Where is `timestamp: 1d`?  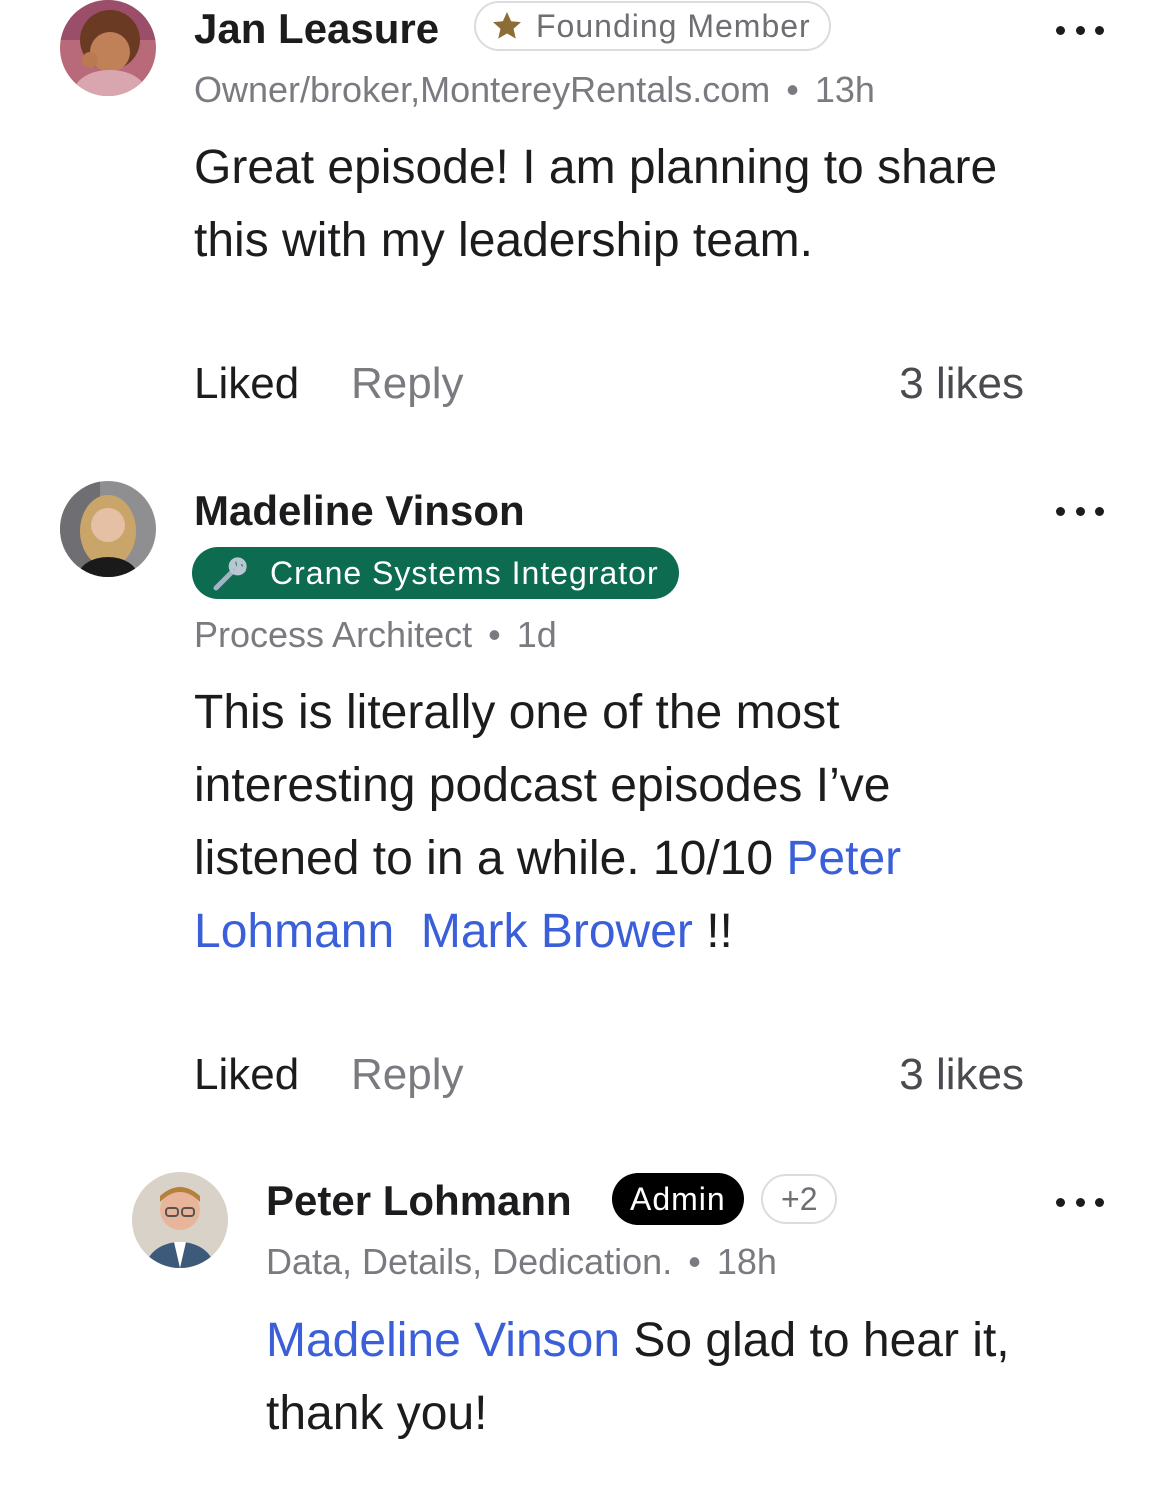
timestamp: 1d is located at coordinates (536, 634).